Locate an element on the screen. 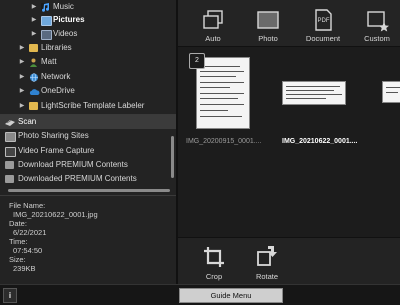  horizontal-scrollbar is located at coordinates (89, 190).